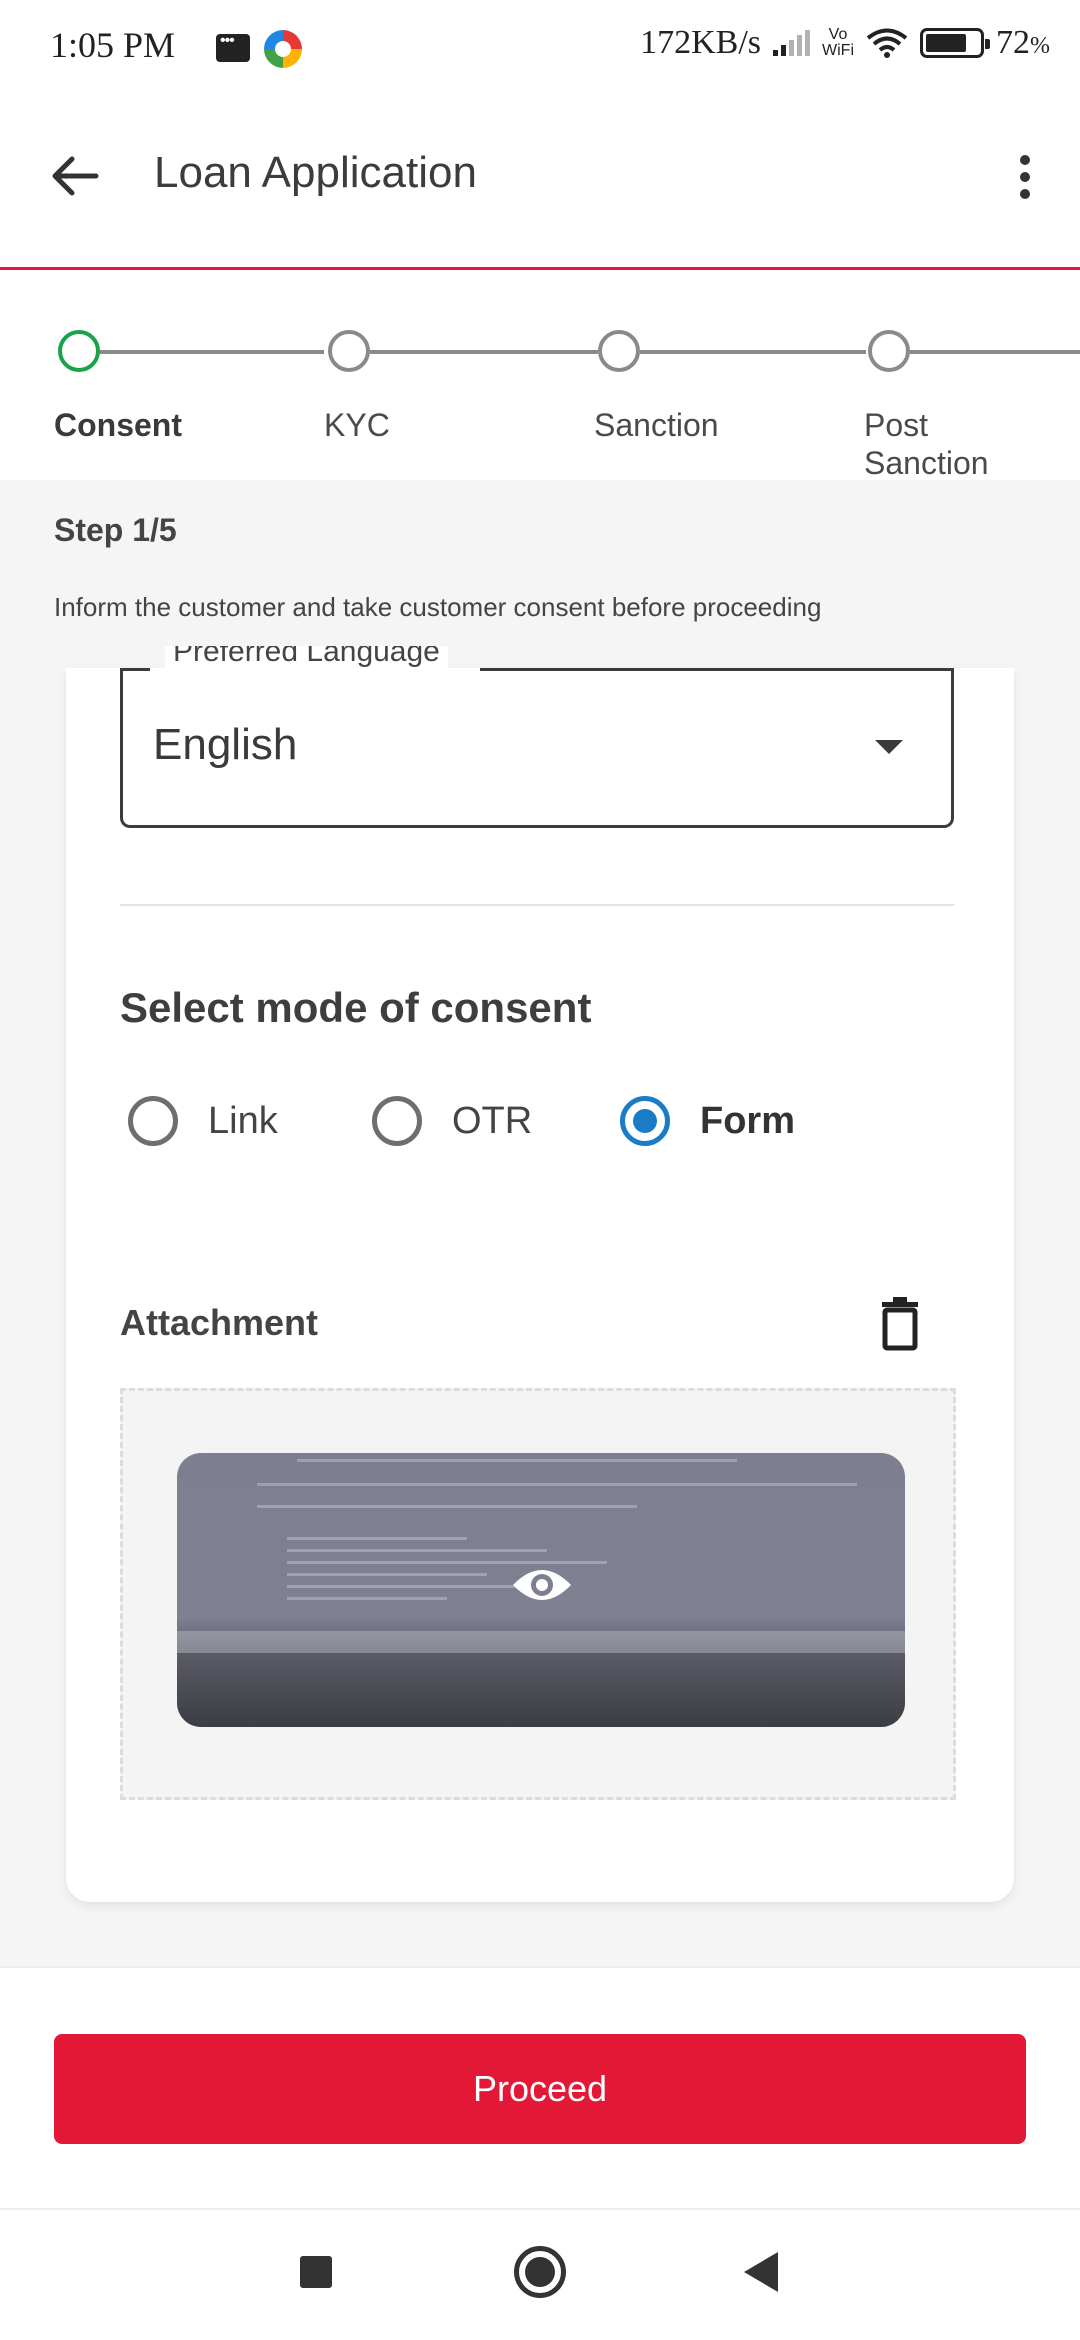  Describe the element at coordinates (619, 351) in the screenshot. I see `step-indicator-sanction` at that location.